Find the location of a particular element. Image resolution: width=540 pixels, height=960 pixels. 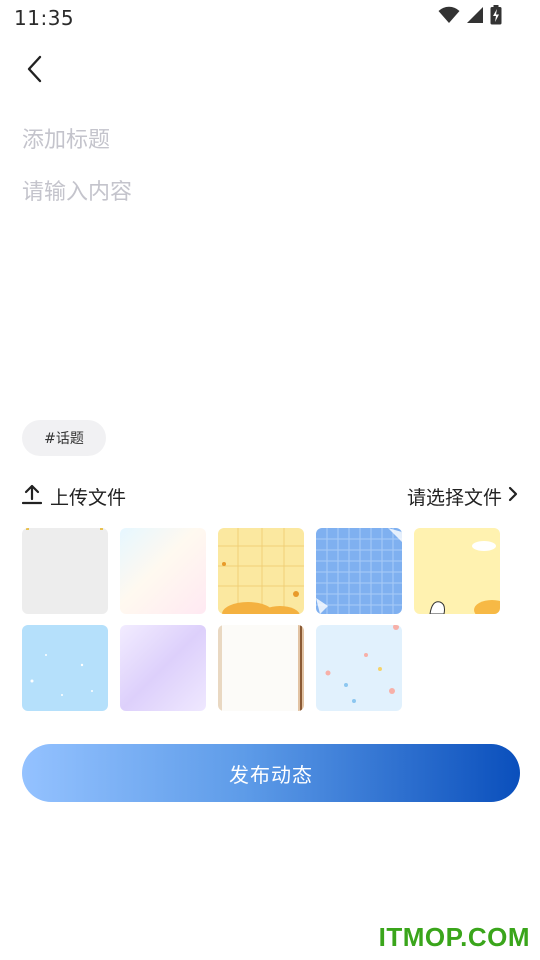

choose-file-button: 请选择文件 is located at coordinates (463, 496).